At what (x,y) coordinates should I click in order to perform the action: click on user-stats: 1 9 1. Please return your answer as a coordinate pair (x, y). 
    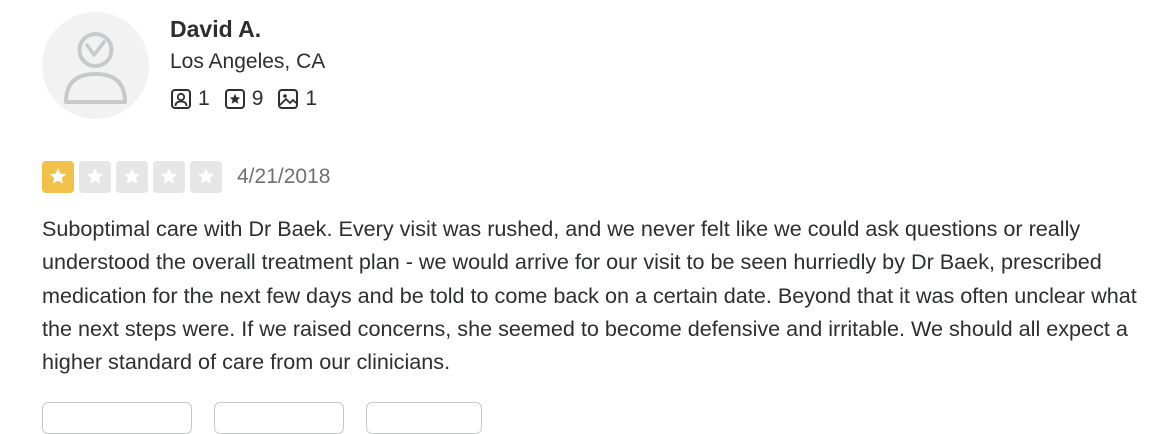
    Looking at the image, I should click on (250, 99).